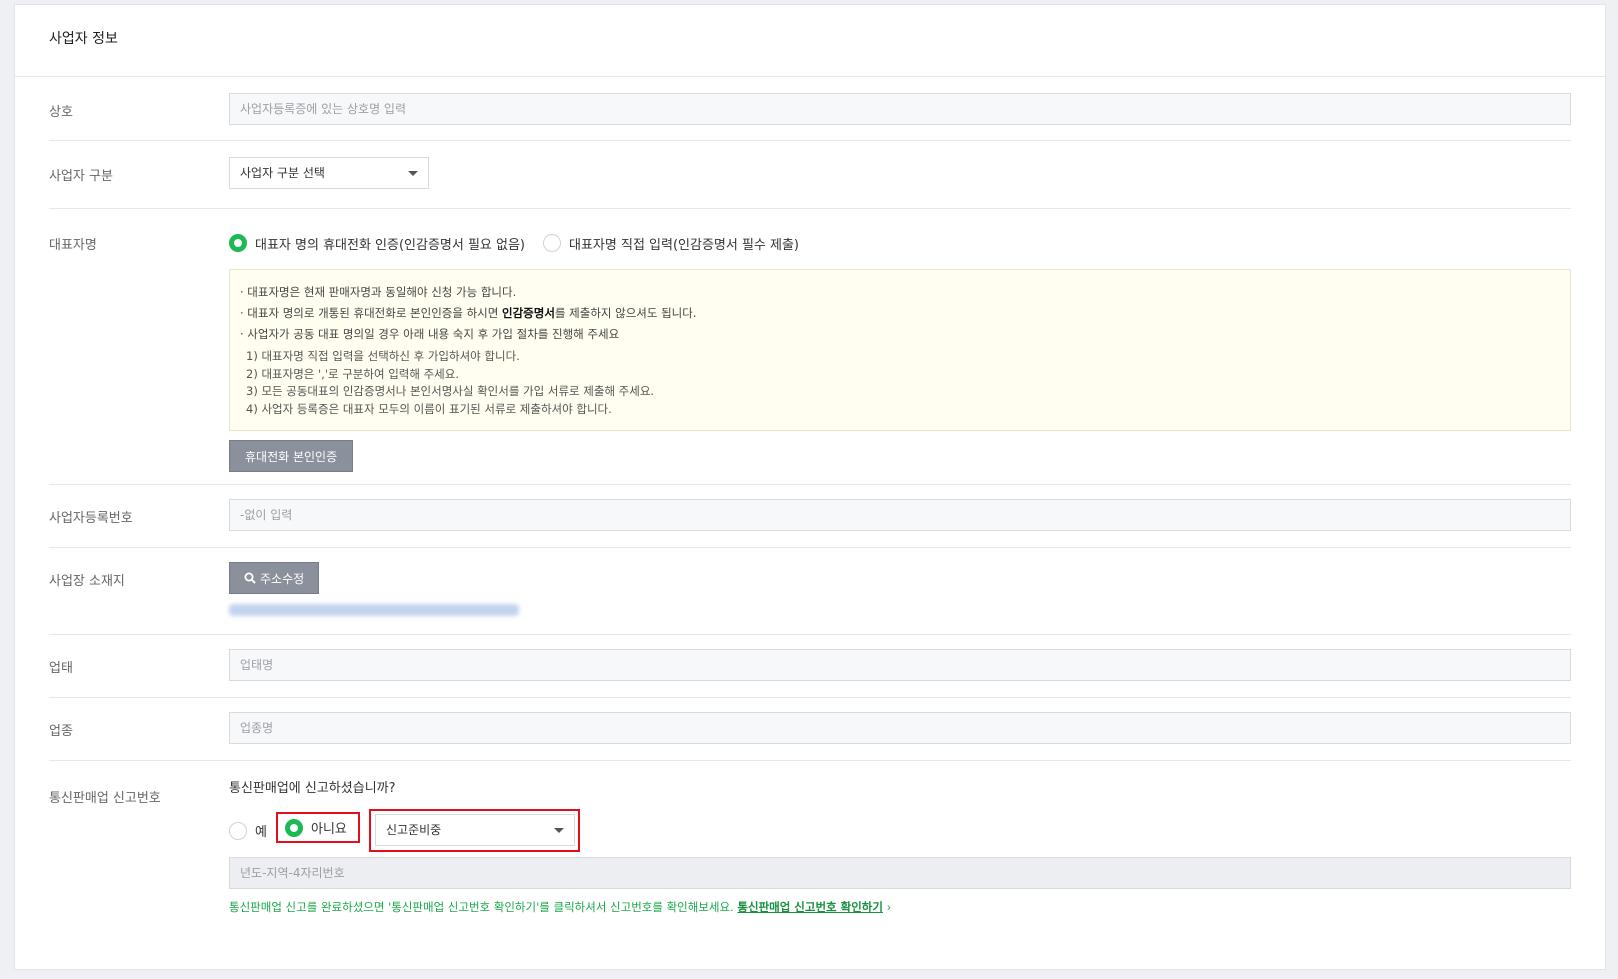  I want to click on notice-line-1: · 대표자명은 현재 판매자명과 동일해야 신청 가능 합니다., so click(378, 292).